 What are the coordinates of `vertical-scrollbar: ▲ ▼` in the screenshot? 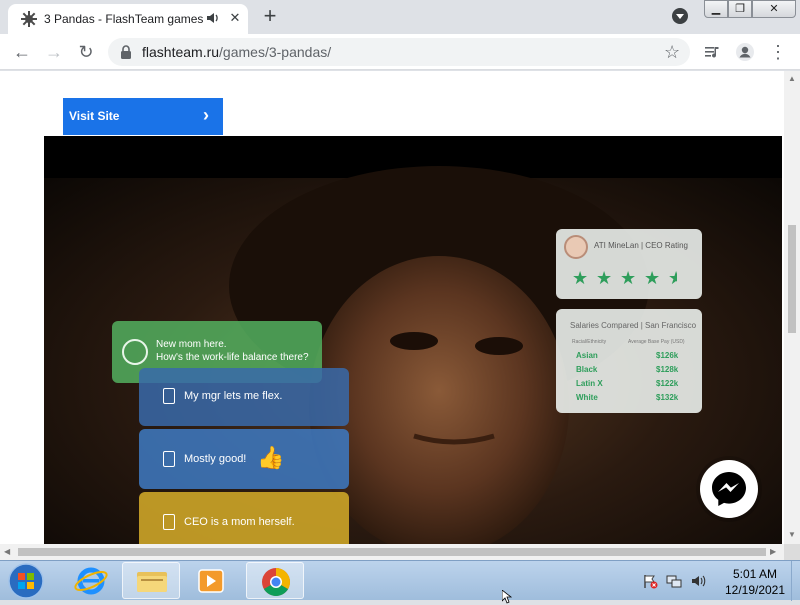 It's located at (792, 307).